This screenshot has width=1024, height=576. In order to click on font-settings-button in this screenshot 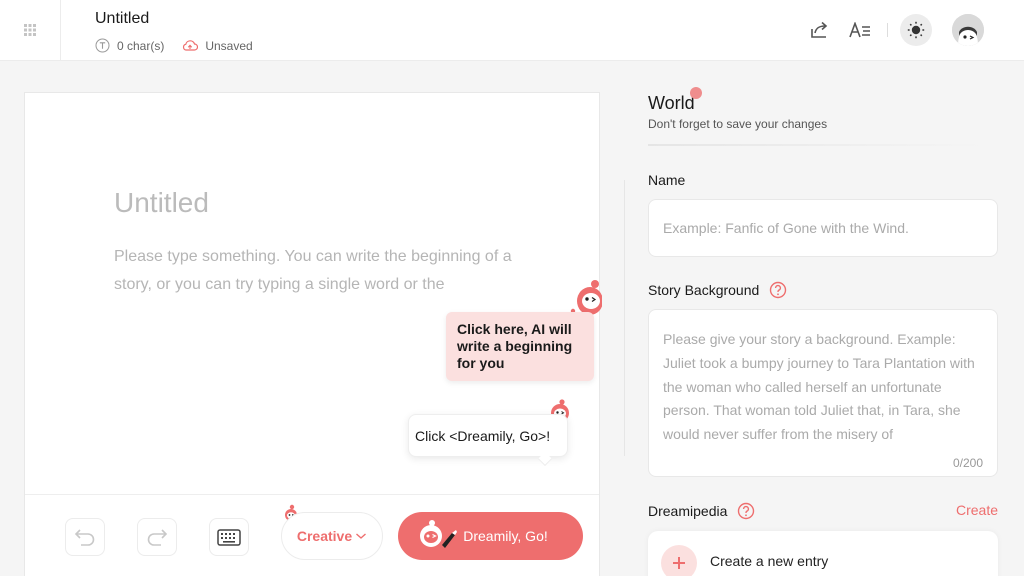, I will do `click(860, 30)`.